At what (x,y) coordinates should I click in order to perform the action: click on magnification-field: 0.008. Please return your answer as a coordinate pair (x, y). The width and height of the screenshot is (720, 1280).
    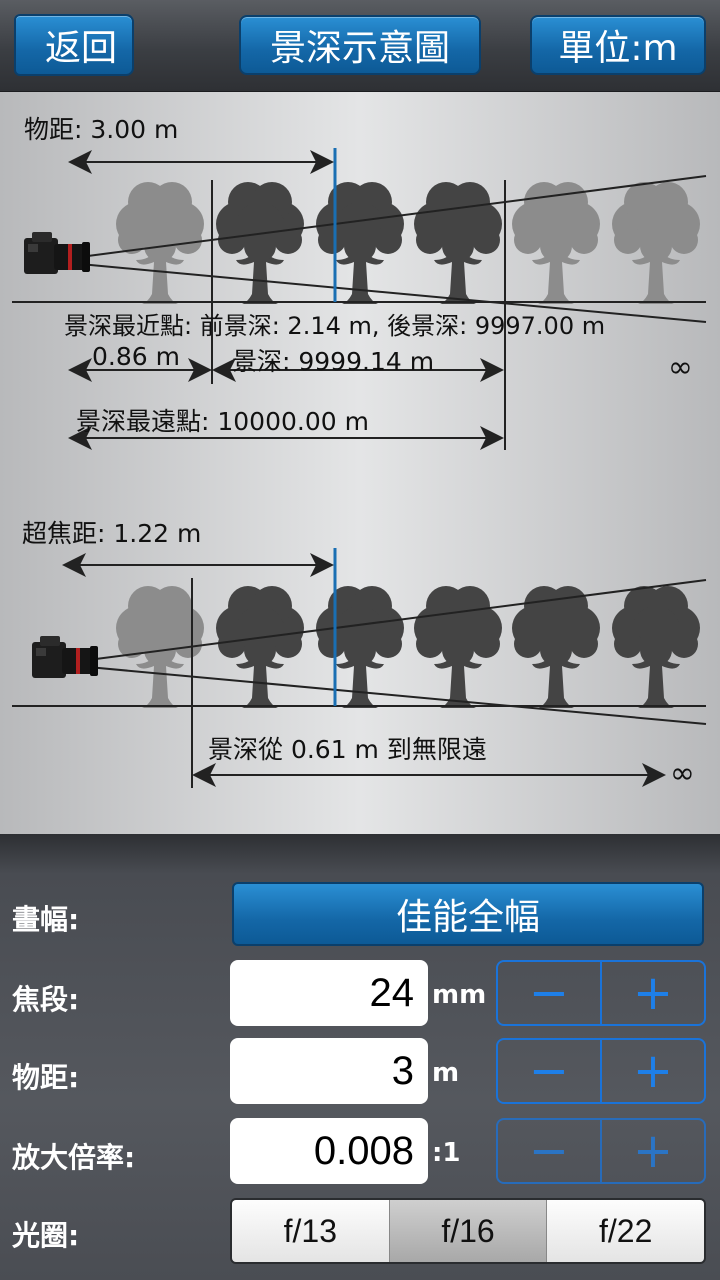
    Looking at the image, I should click on (329, 1151).